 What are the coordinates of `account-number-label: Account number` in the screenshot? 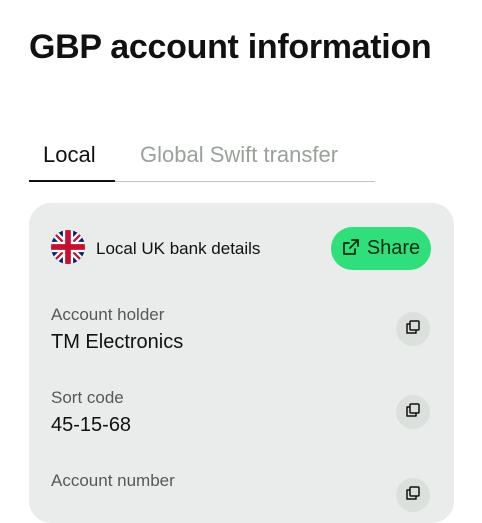 It's located at (113, 480).